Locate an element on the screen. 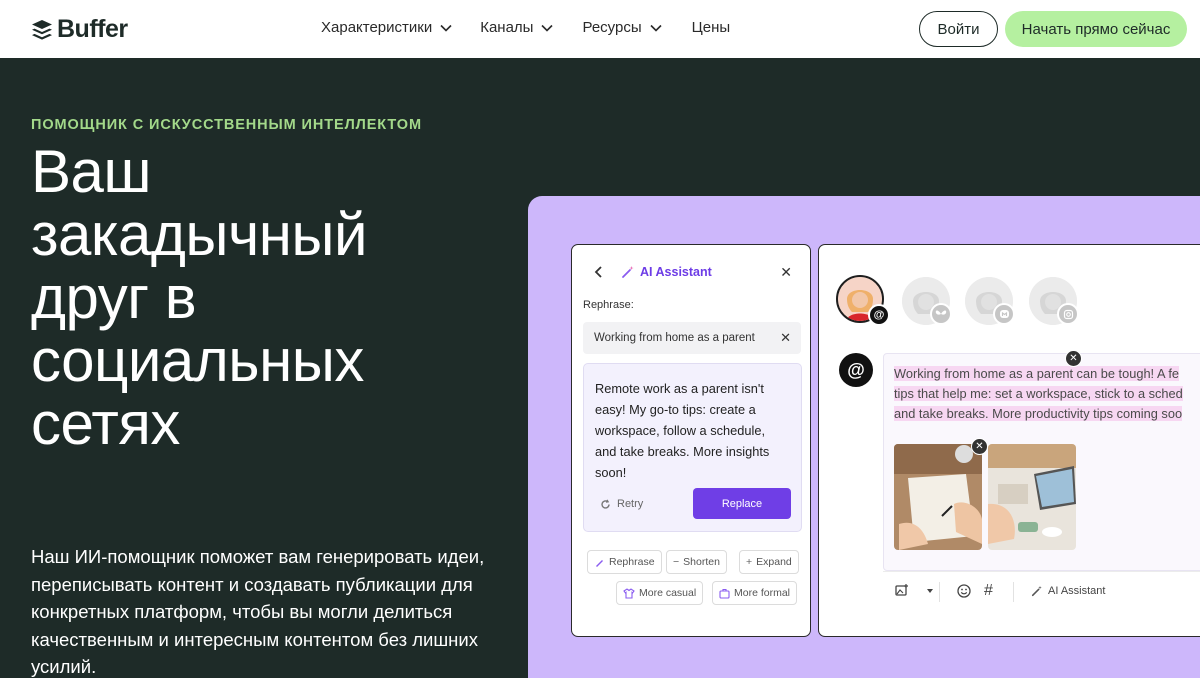 The image size is (1200, 678). nav-label: Цены is located at coordinates (711, 27).